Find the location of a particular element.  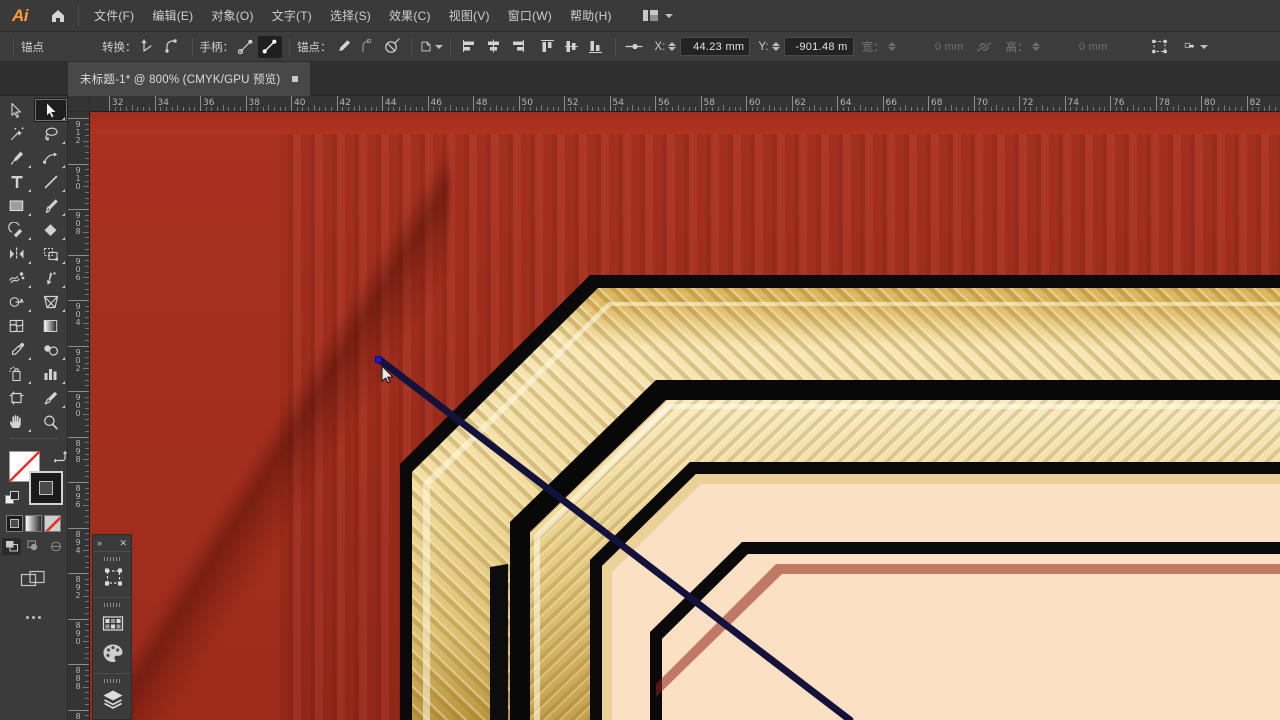

menu-item-object: 对象(O) is located at coordinates (232, 15).